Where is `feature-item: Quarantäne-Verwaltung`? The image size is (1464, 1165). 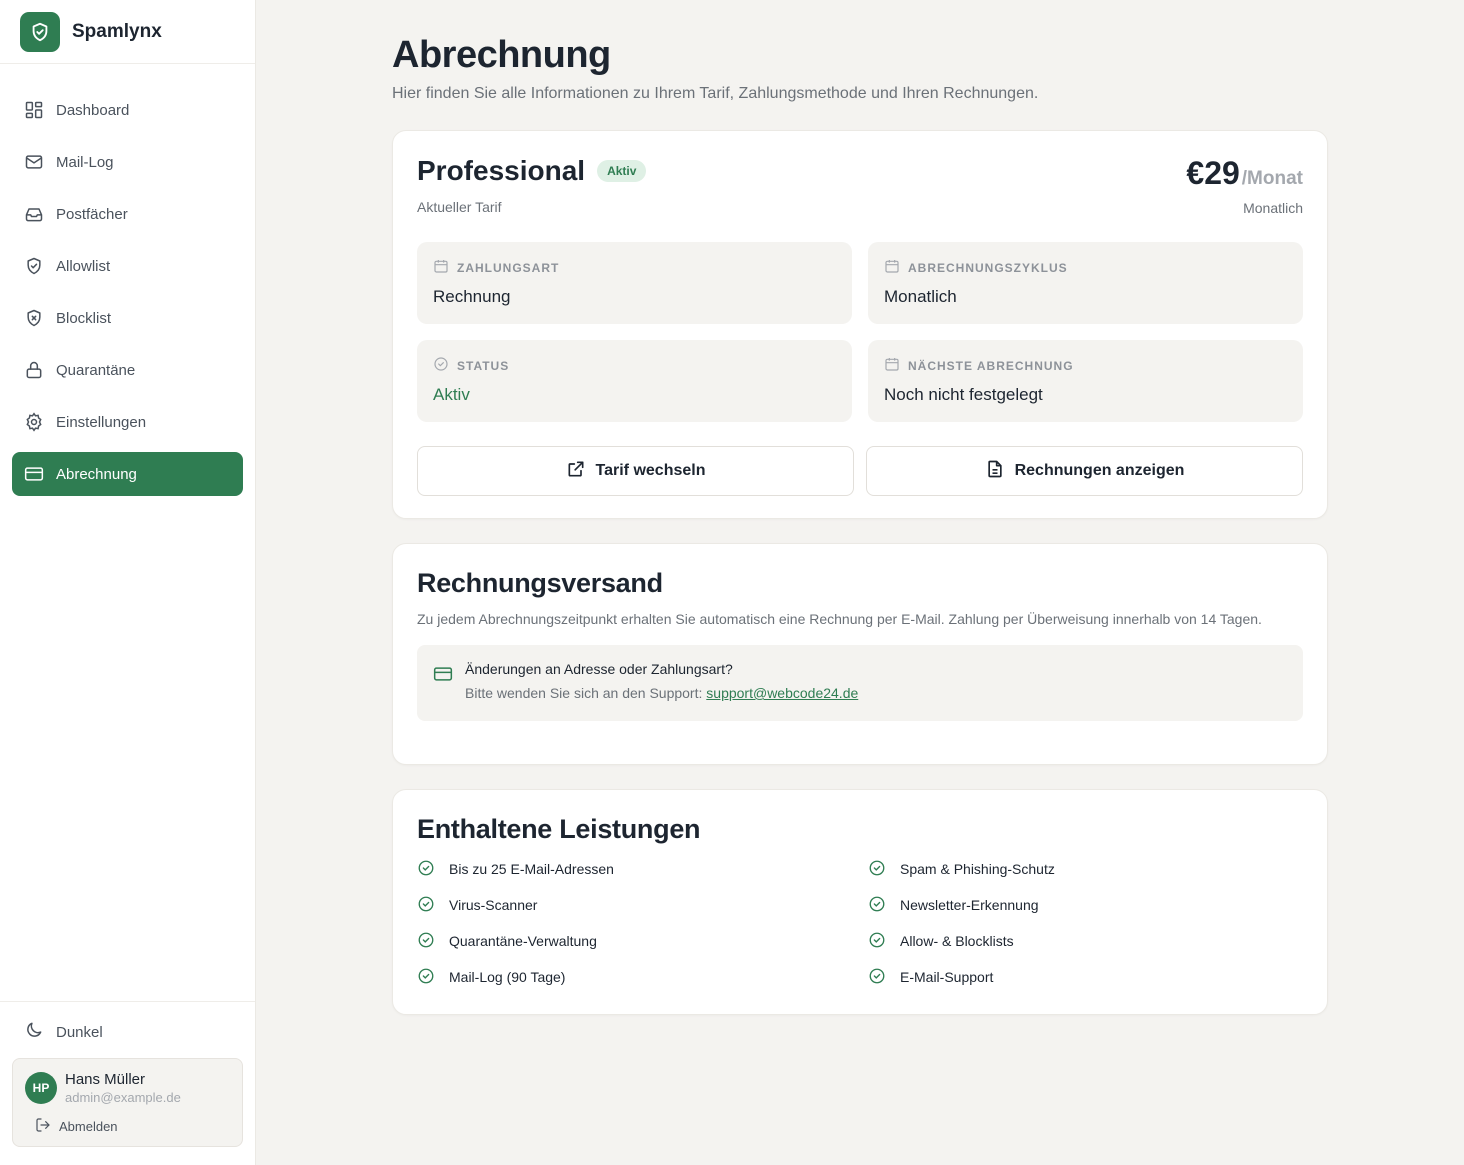
feature-item: Quarantäne-Verwaltung is located at coordinates (642, 941).